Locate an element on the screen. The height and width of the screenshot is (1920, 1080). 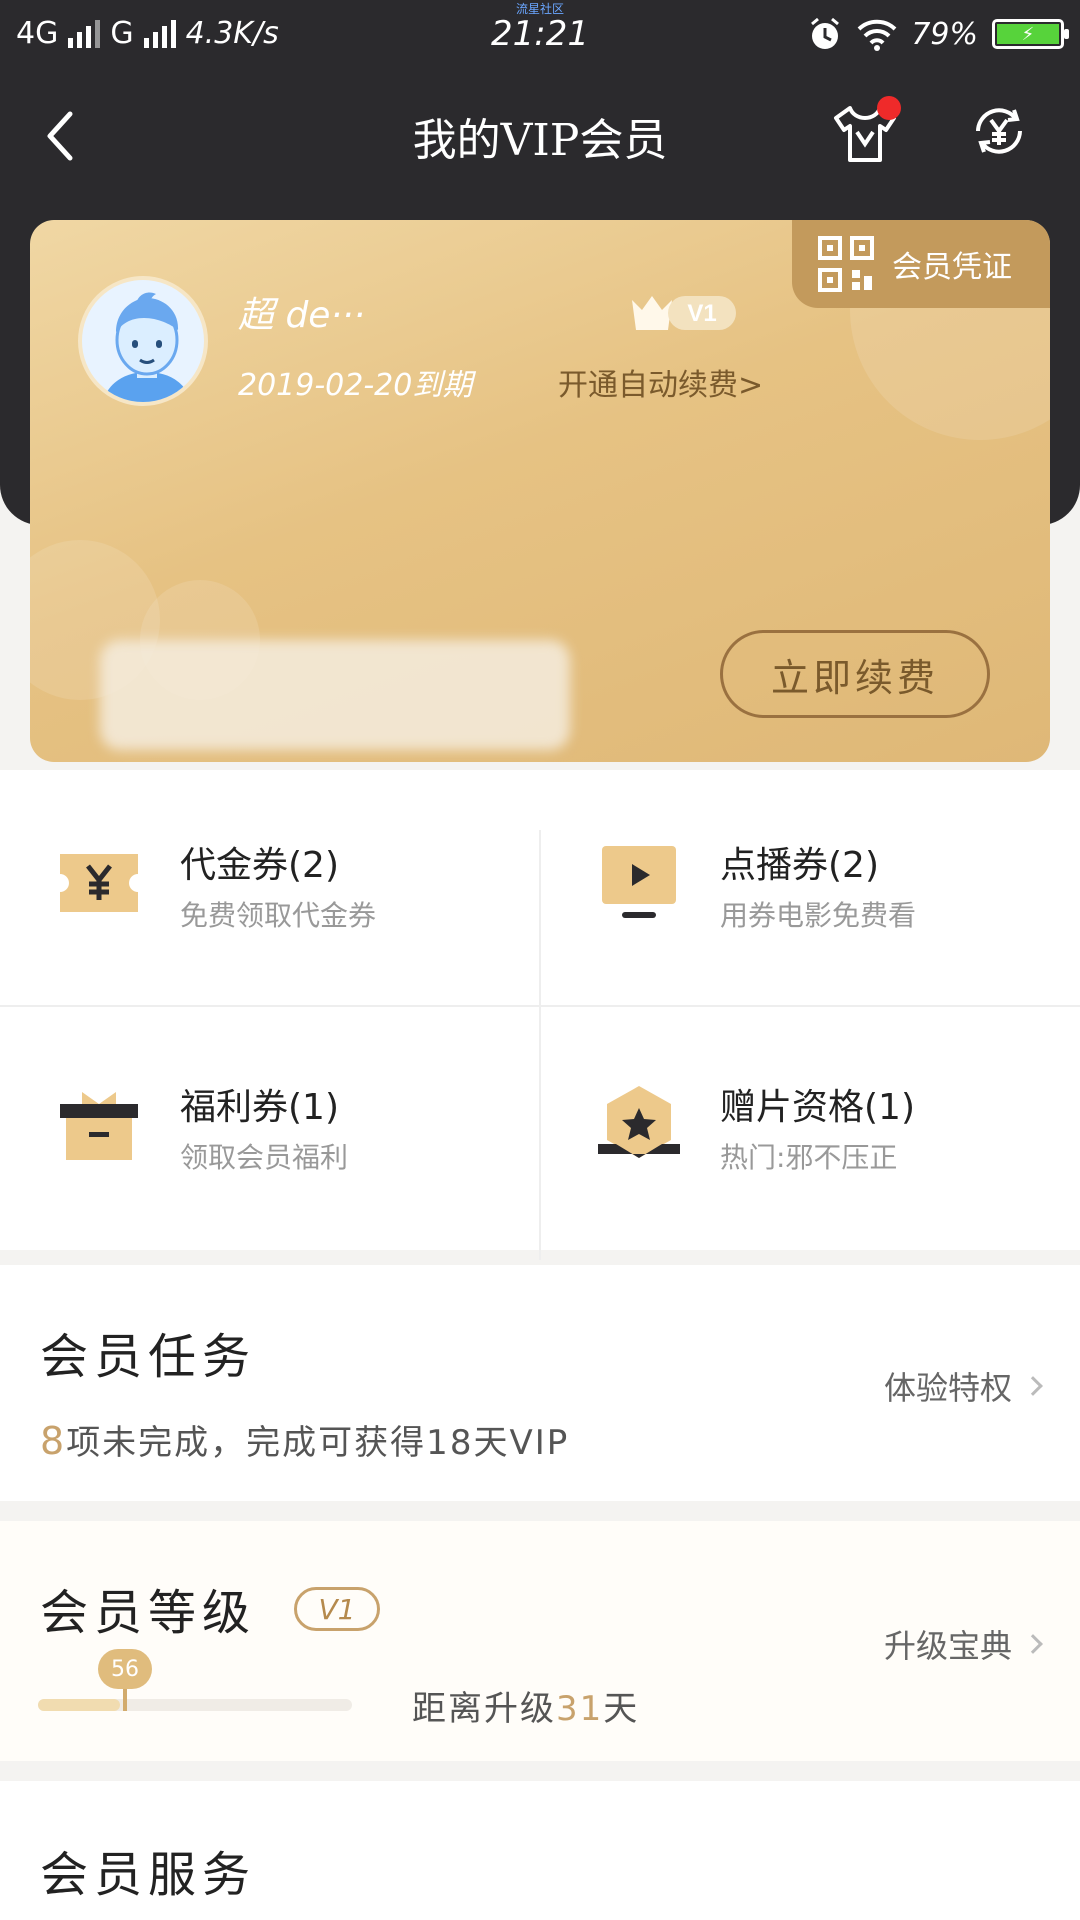
link-label: 升级宝典 is located at coordinates (947, 1646).